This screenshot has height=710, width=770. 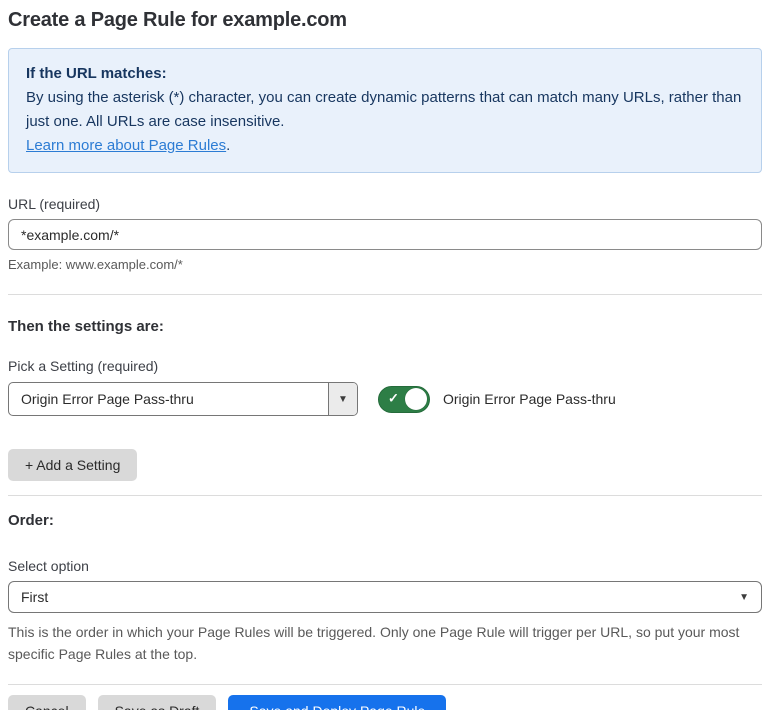 I want to click on order-select: First ▼, so click(x=385, y=597).